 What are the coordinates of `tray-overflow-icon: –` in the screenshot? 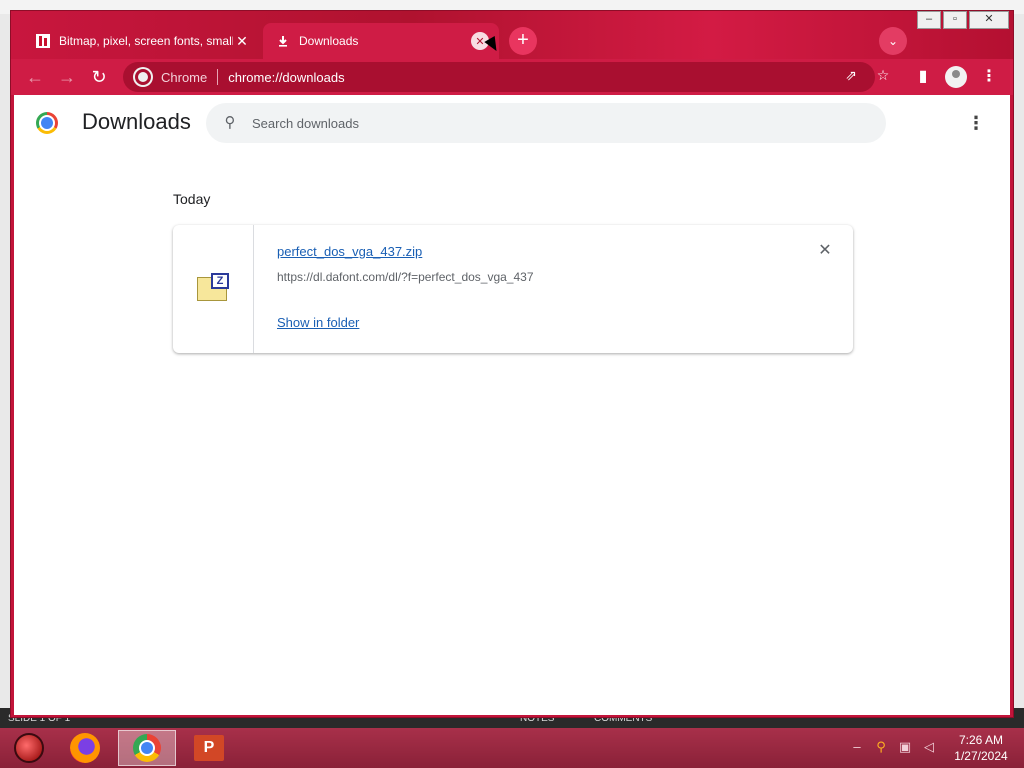 It's located at (857, 747).